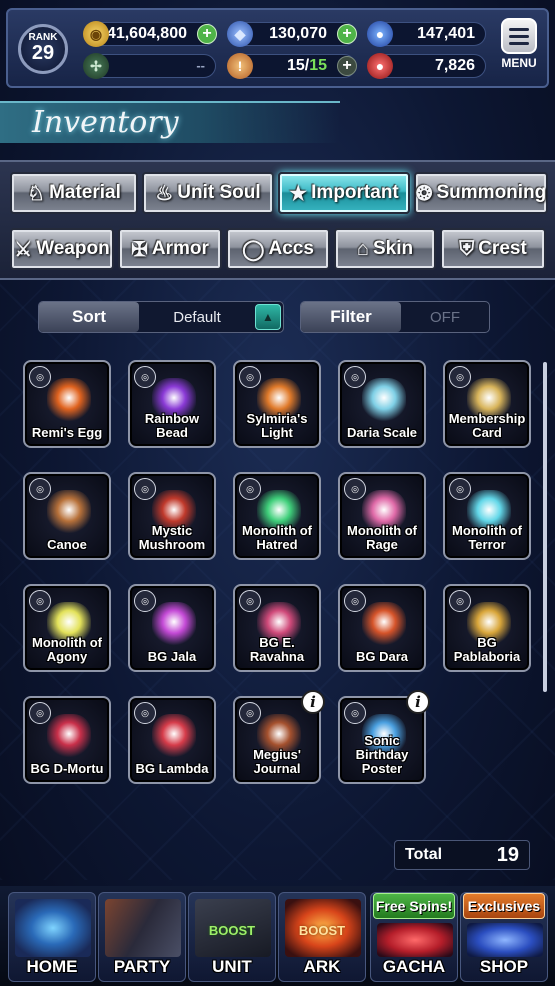 This screenshot has width=555, height=986. I want to click on rank-badge: RANK 29, so click(43, 49).